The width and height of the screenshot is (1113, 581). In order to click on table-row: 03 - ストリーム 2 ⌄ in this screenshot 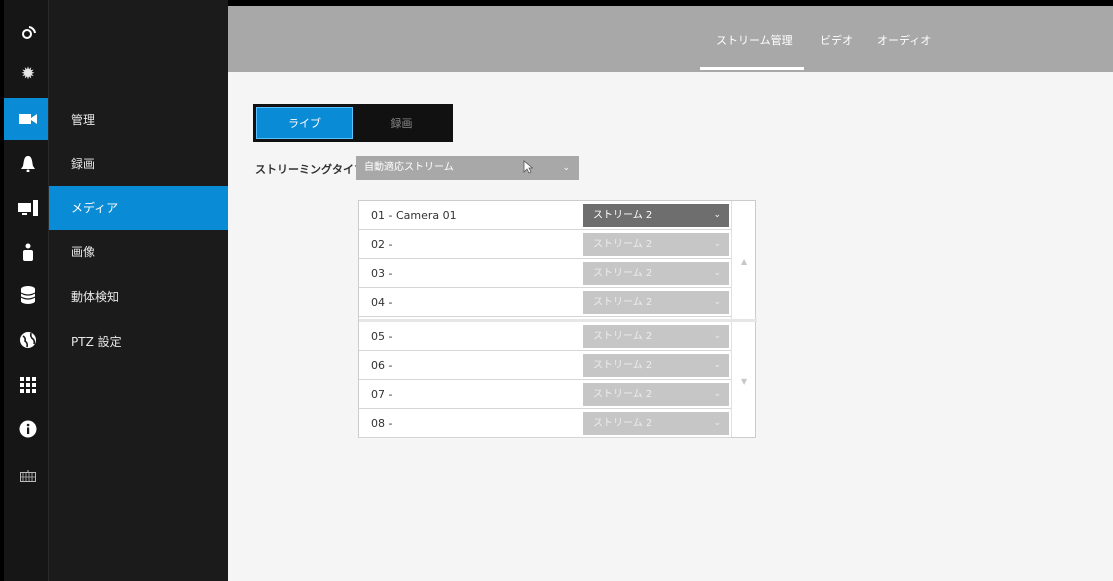, I will do `click(545, 273)`.